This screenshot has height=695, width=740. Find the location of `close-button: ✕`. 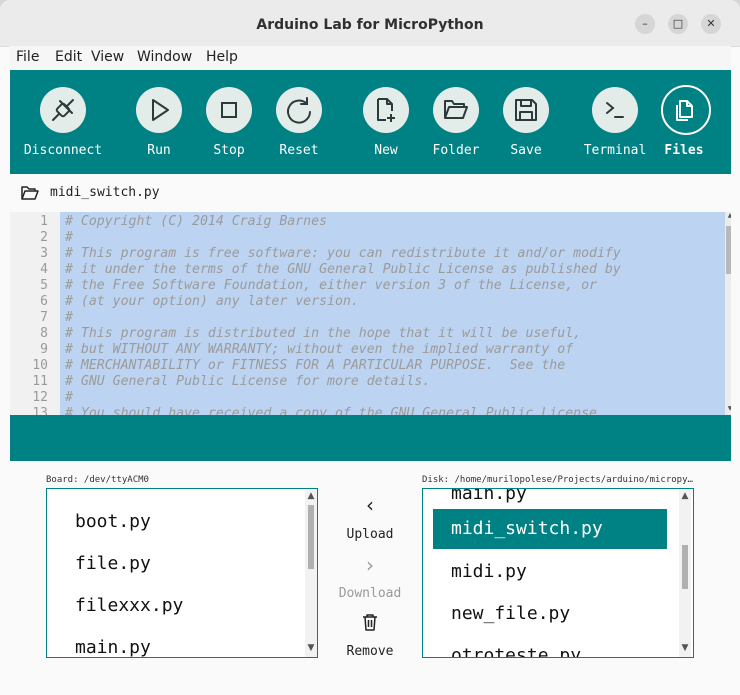

close-button: ✕ is located at coordinates (711, 24).